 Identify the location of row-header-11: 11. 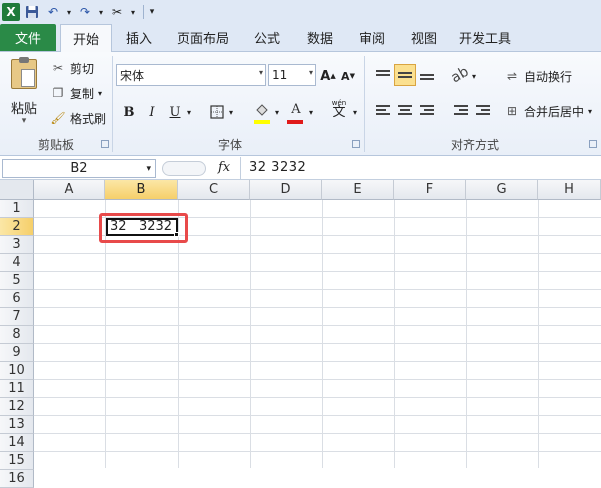
(17, 389).